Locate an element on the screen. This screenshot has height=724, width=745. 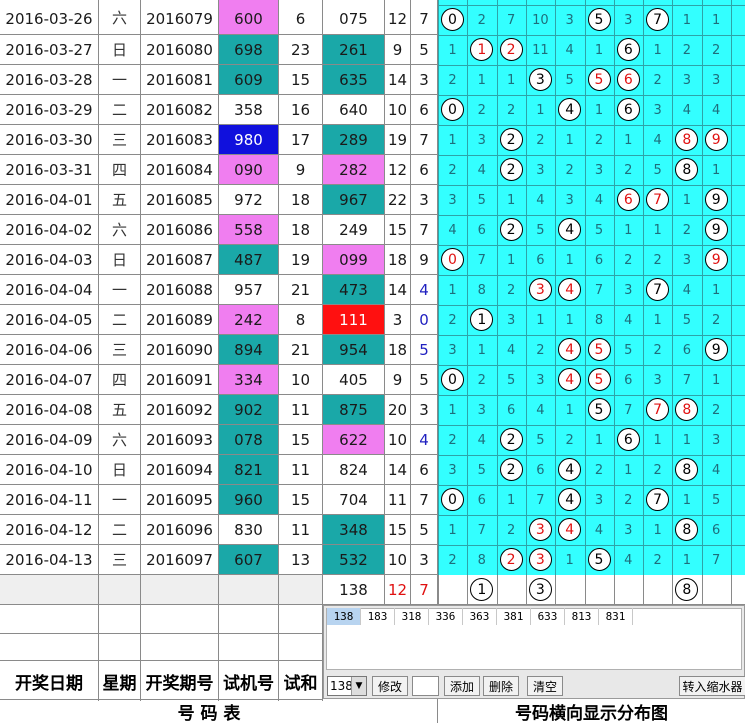
cell-sum: 18 is located at coordinates (301, 200).